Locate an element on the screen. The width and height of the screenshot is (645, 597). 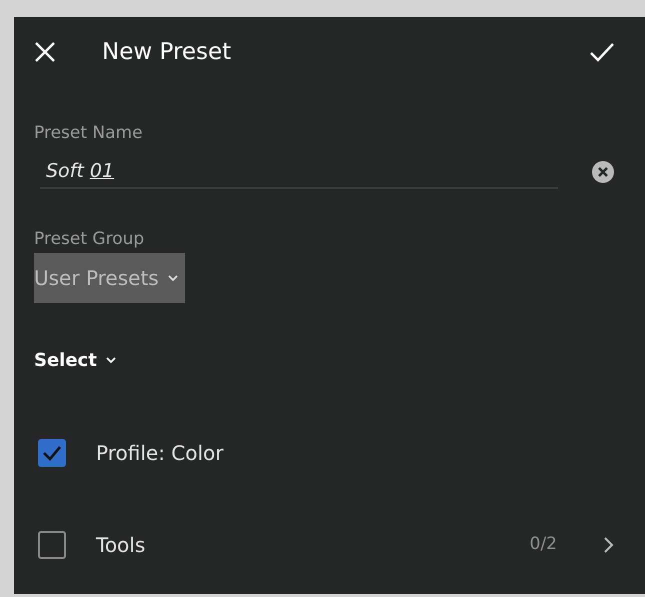
name-field: Soft 01 is located at coordinates (299, 171).